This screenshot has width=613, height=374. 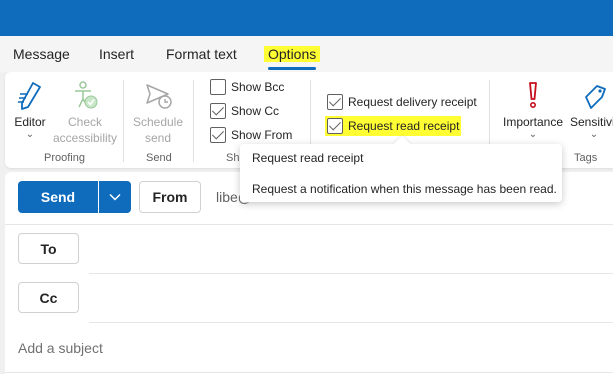 What do you see at coordinates (158, 122) in the screenshot?
I see `schedule-send-label-1: Schedule` at bounding box center [158, 122].